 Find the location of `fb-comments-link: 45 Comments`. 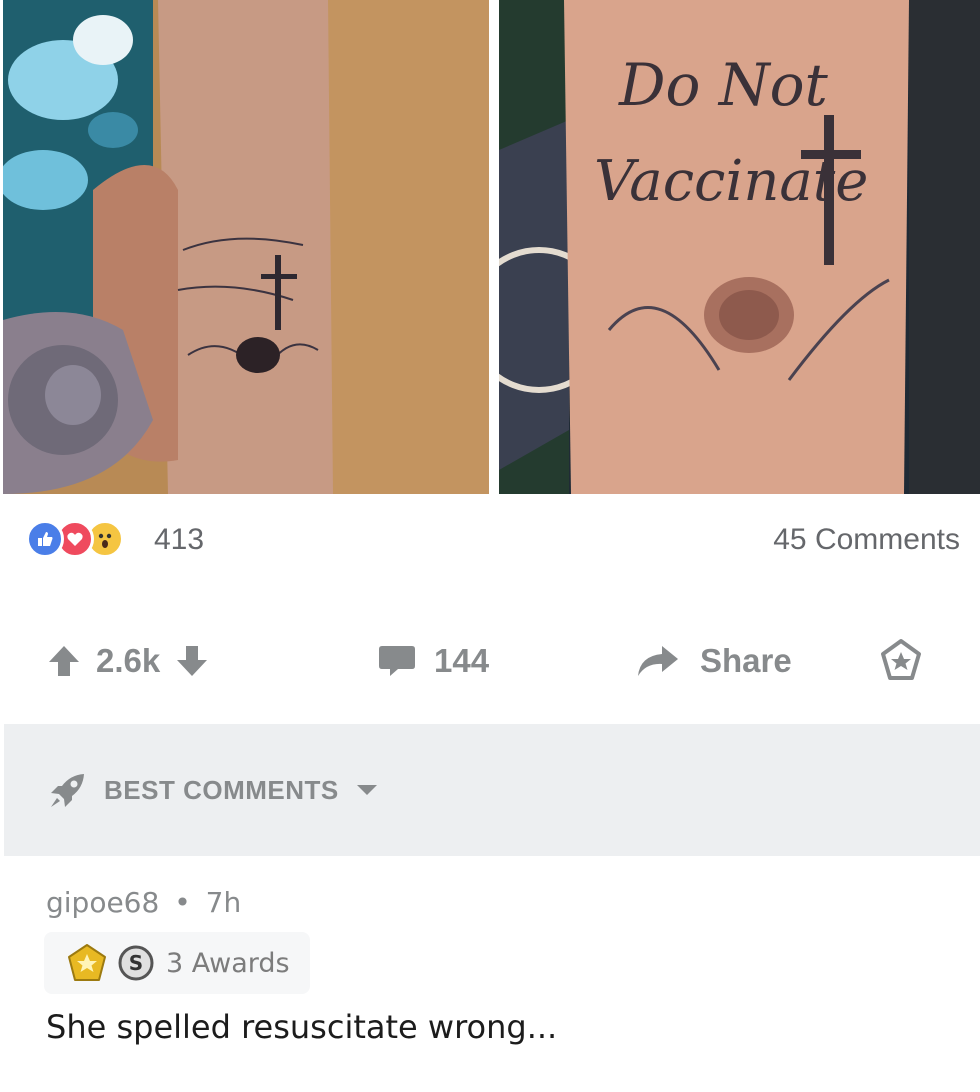

fb-comments-link: 45 Comments is located at coordinates (866, 540).